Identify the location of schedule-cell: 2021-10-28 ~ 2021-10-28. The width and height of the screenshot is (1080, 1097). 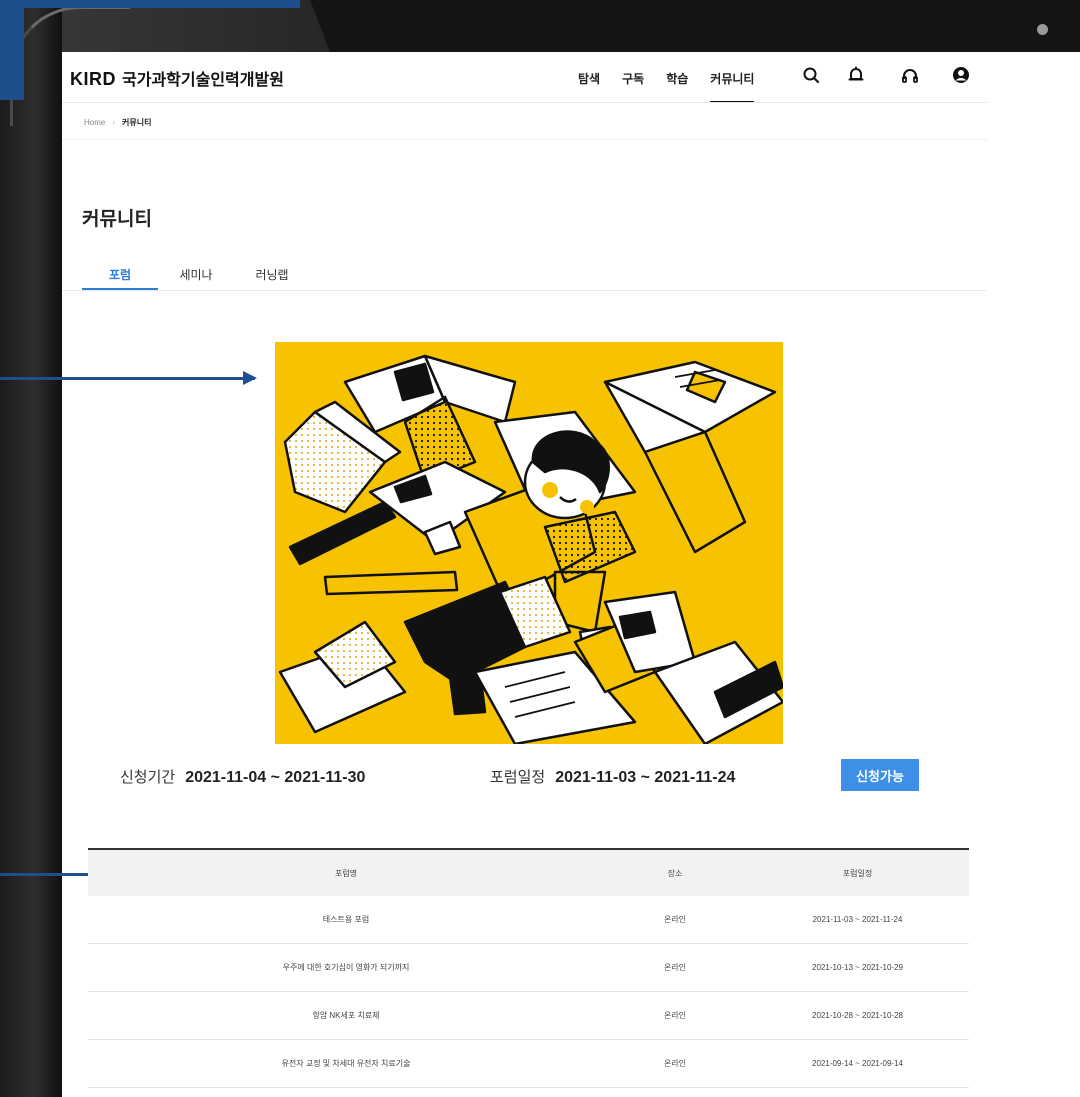
(857, 1015).